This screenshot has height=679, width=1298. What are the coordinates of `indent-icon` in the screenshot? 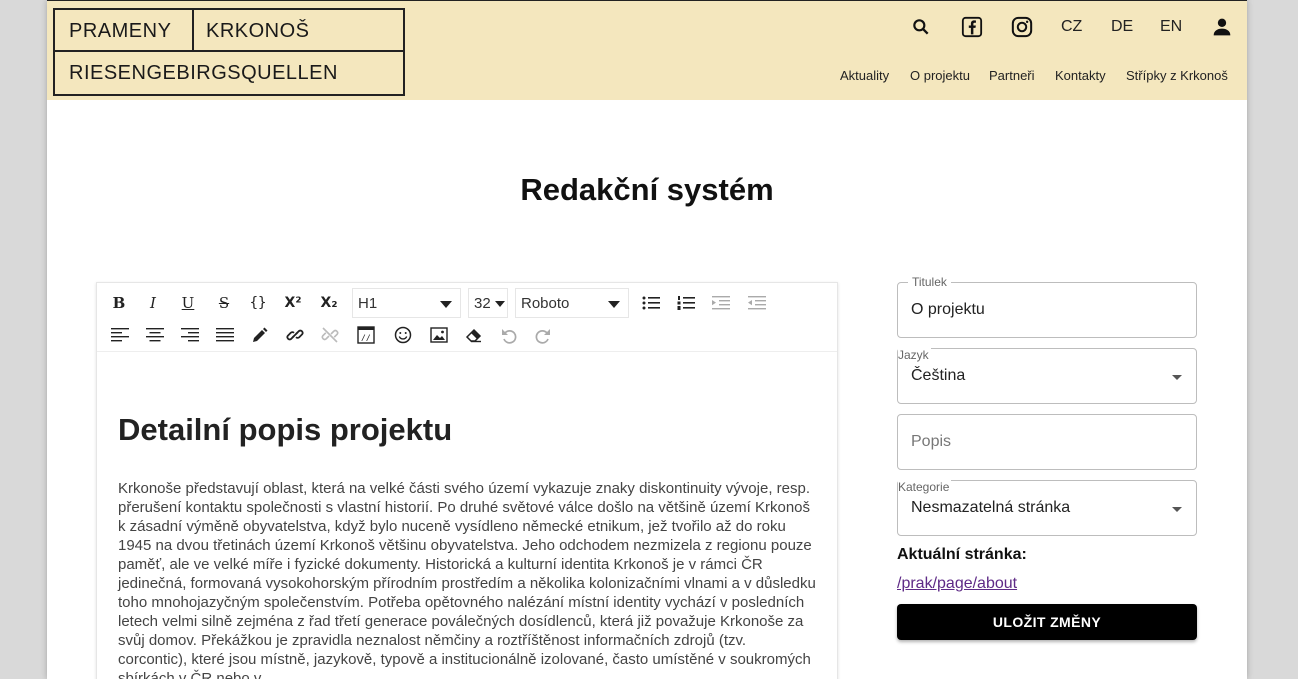 It's located at (721, 303).